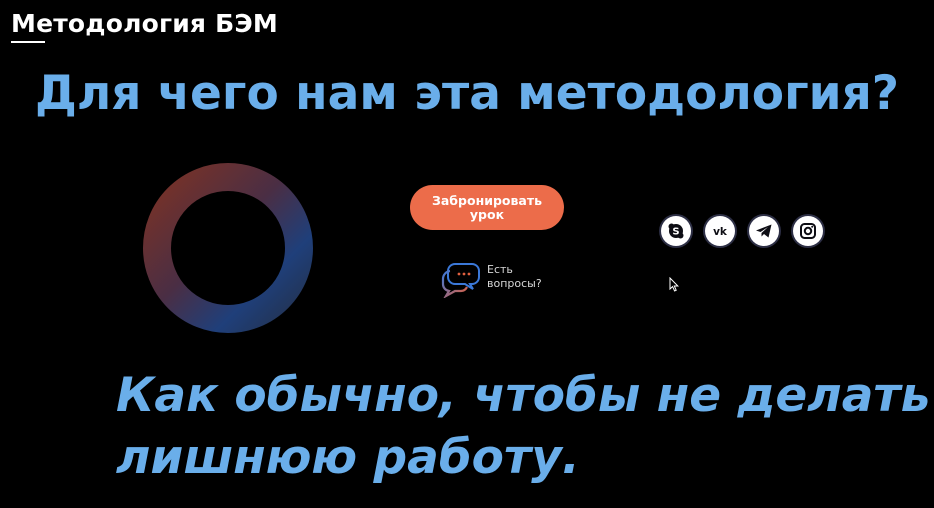 This screenshot has height=508, width=934. I want to click on instagram-icon, so click(808, 231).